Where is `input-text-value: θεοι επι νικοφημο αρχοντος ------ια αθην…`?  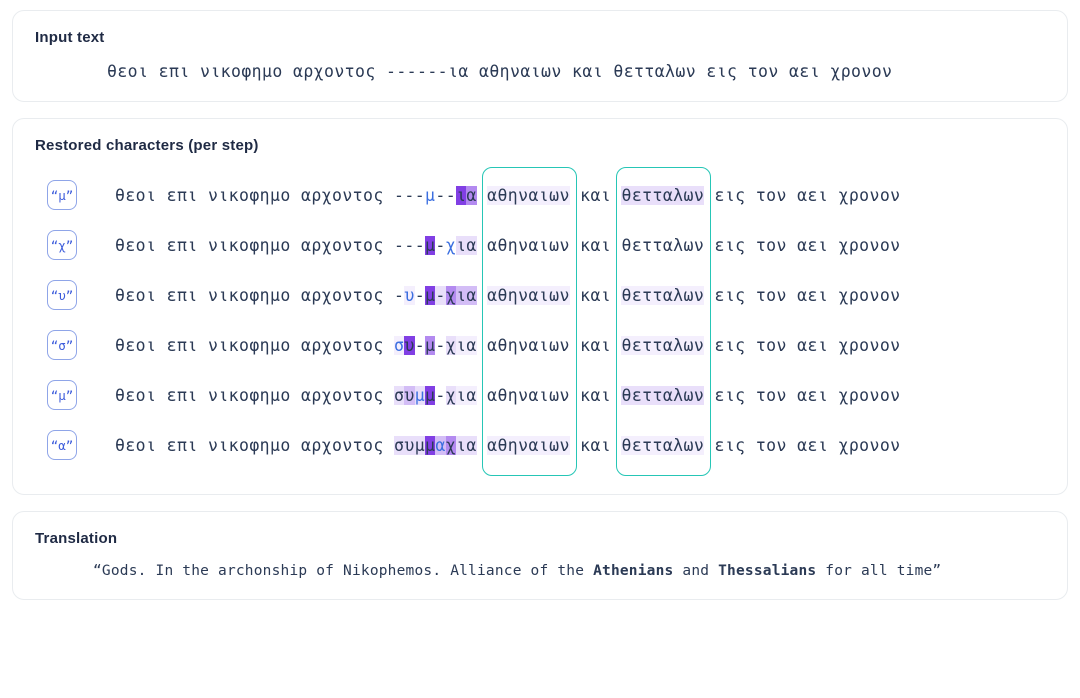 input-text-value: θεοι επι νικοφημο αρχοντος ------ια αθην… is located at coordinates (500, 71).